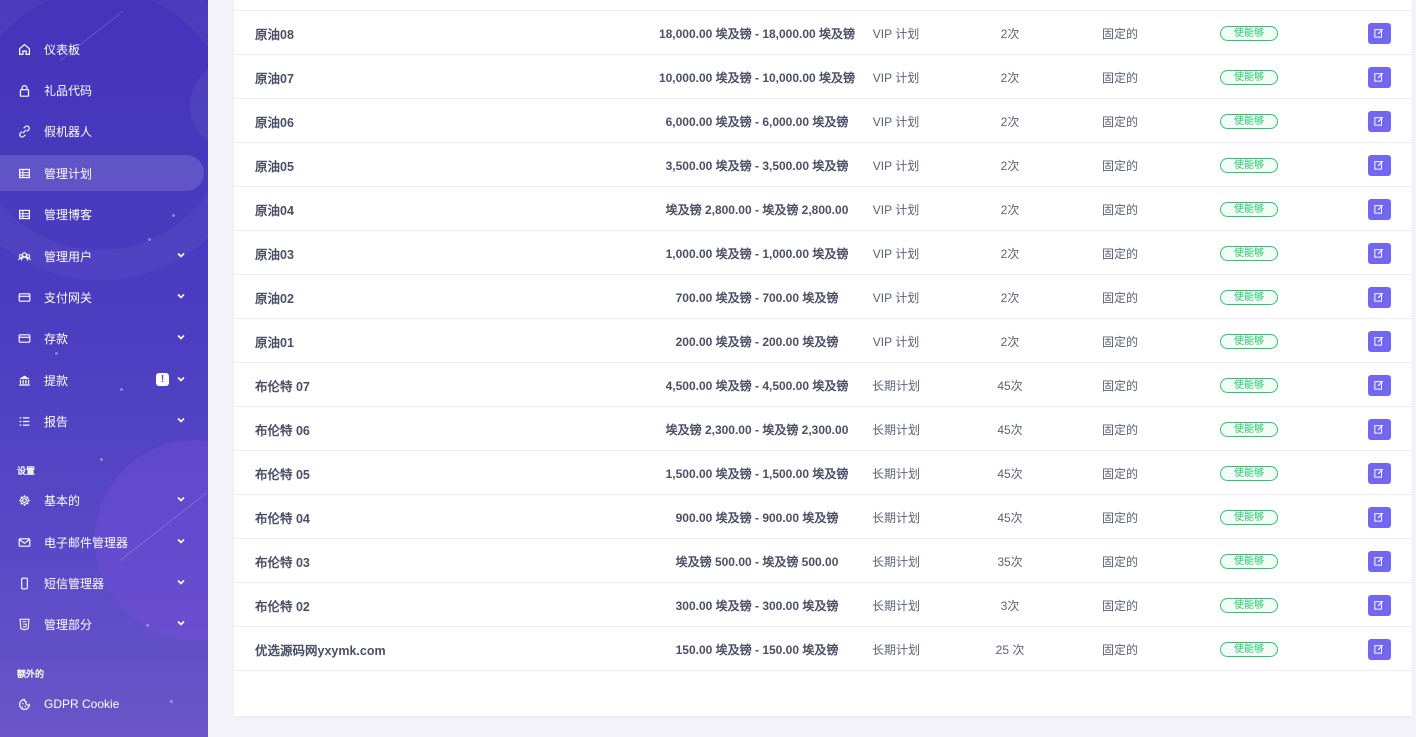 Image resolution: width=1416 pixels, height=737 pixels. Describe the element at coordinates (320, 650) in the screenshot. I see `plan-name: 优选源码网yxymk.com` at that location.